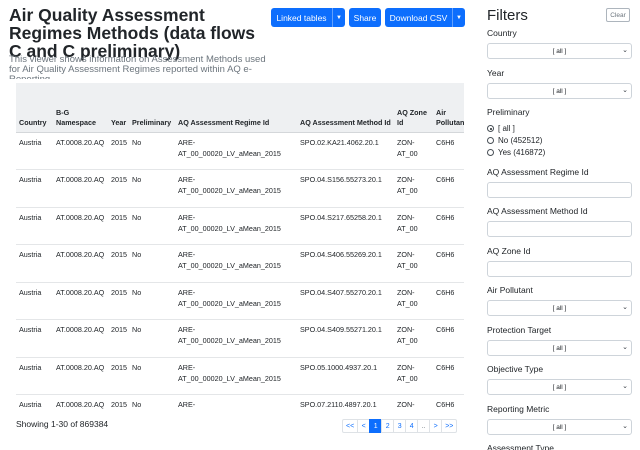 Image resolution: width=640 pixels, height=450 pixels. What do you see at coordinates (301, 17) in the screenshot?
I see `linked-tables-label: Linked tables` at bounding box center [301, 17].